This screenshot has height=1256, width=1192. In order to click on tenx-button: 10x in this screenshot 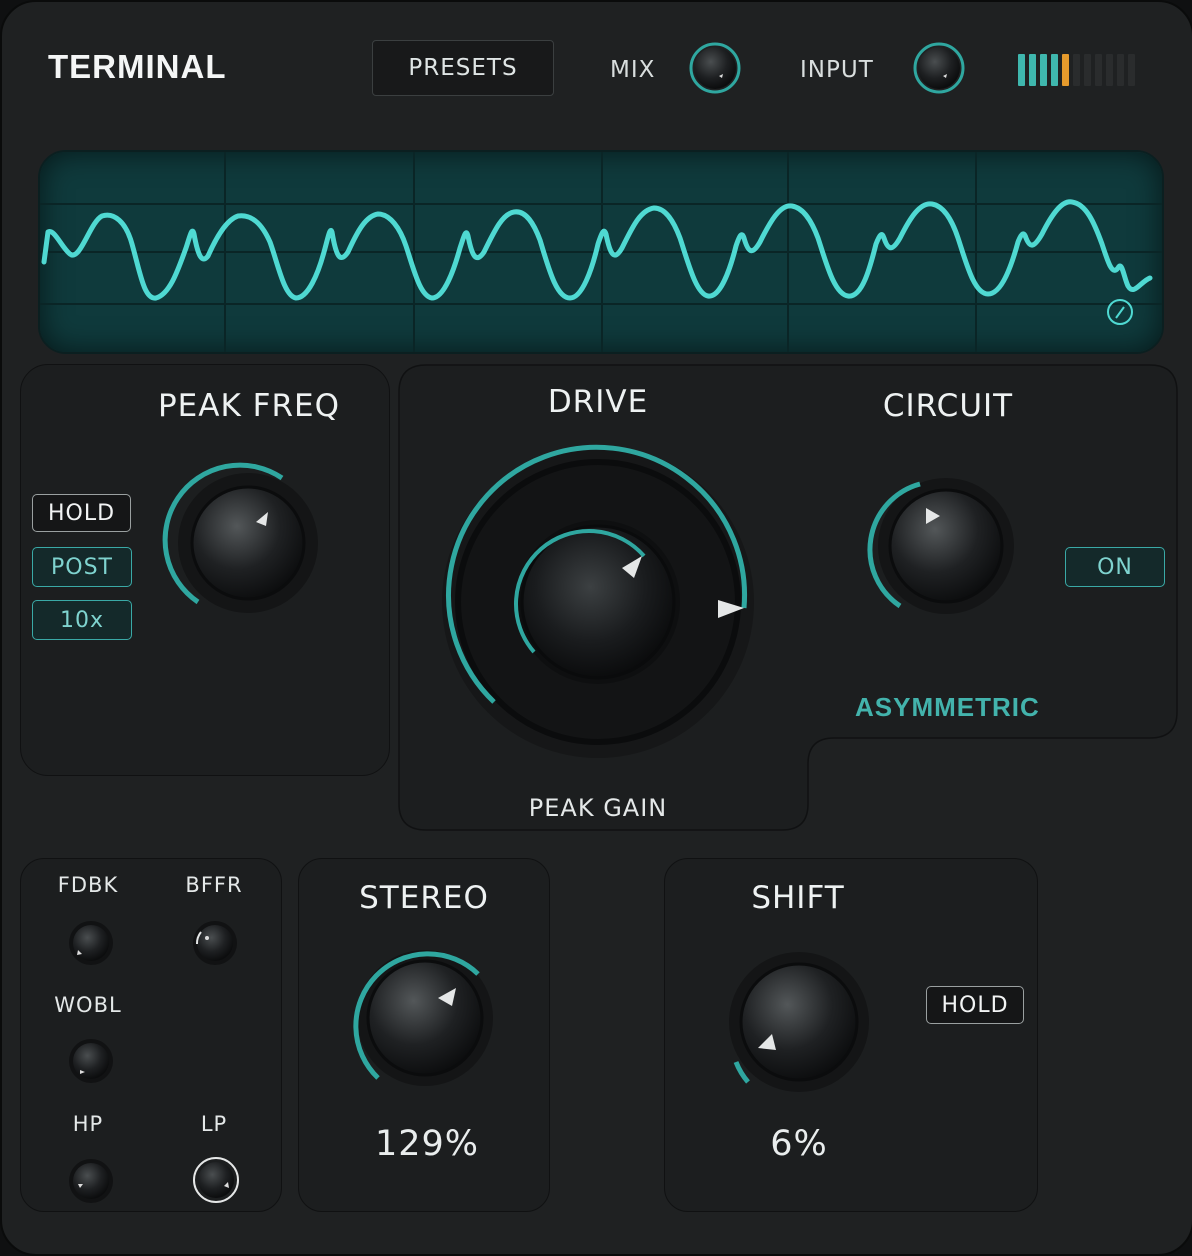, I will do `click(82, 620)`.